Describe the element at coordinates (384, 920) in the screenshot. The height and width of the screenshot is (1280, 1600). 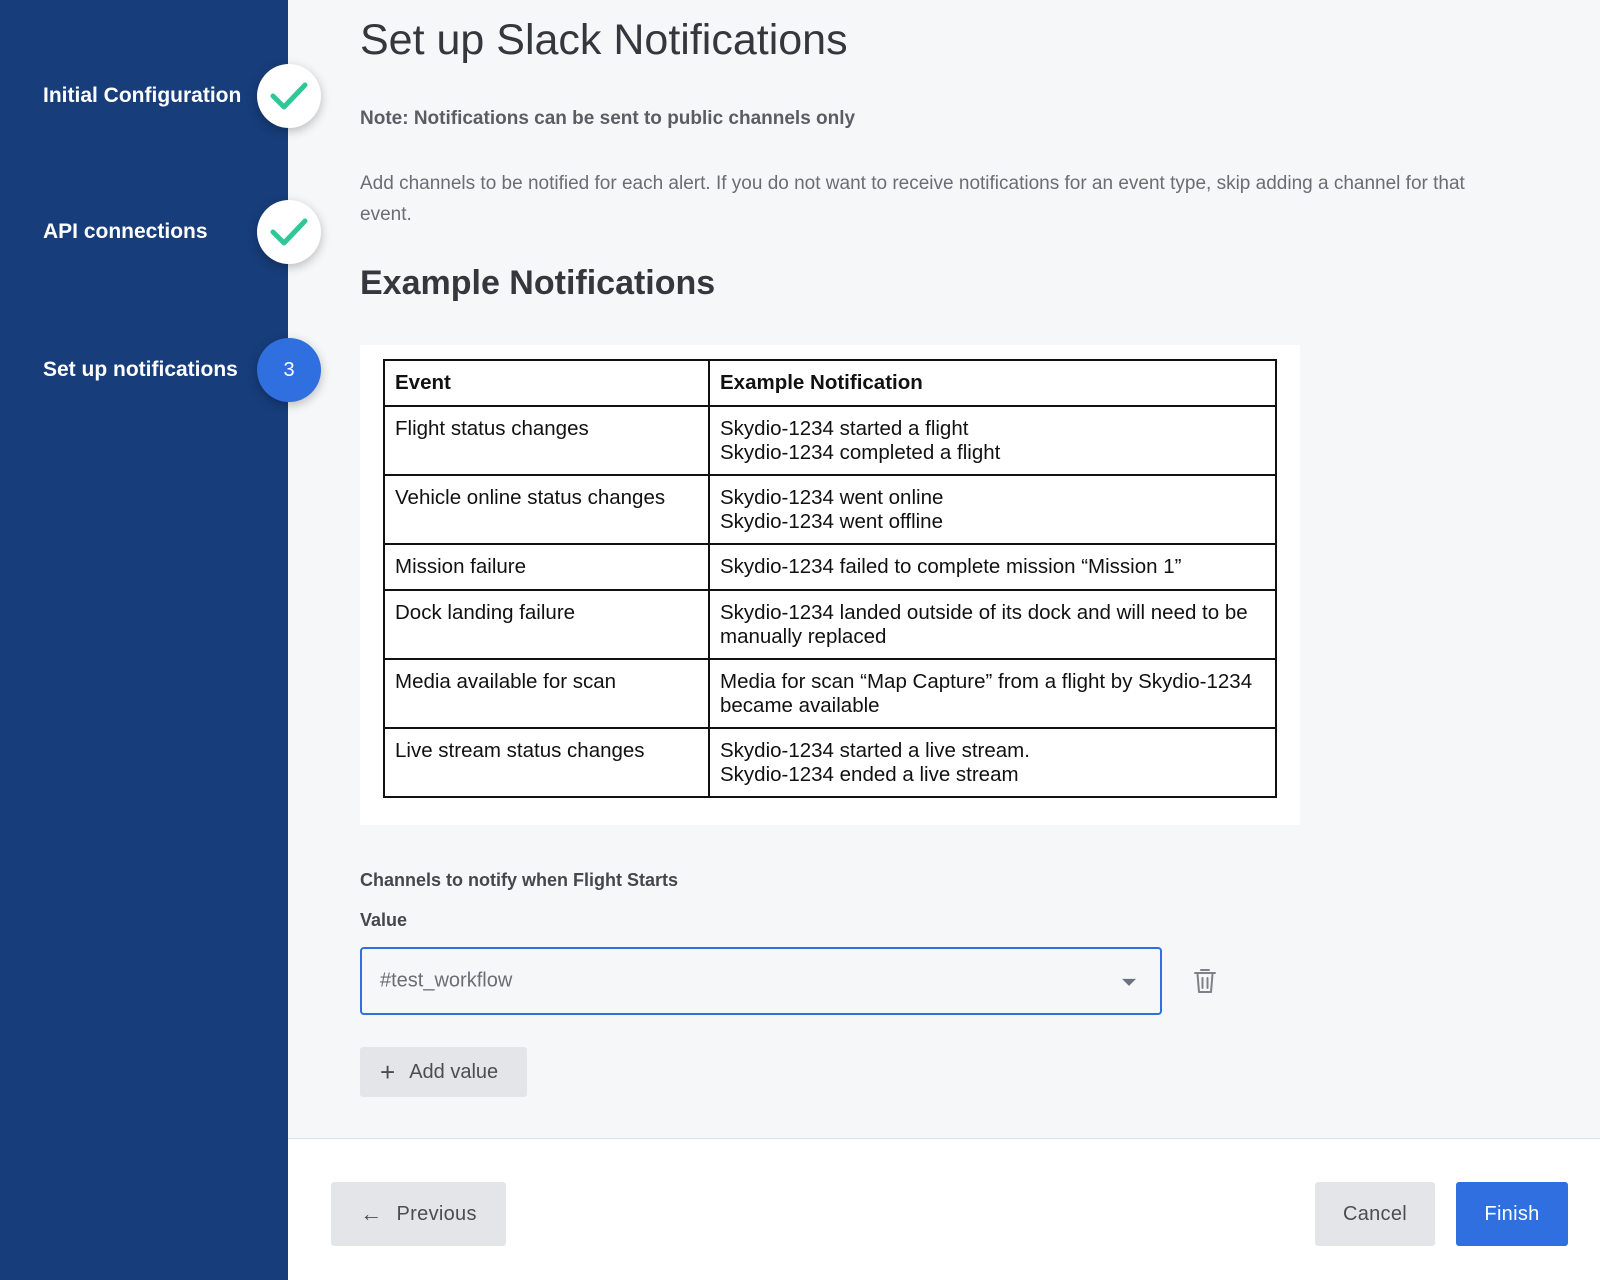
I see `value-label: Value` at that location.